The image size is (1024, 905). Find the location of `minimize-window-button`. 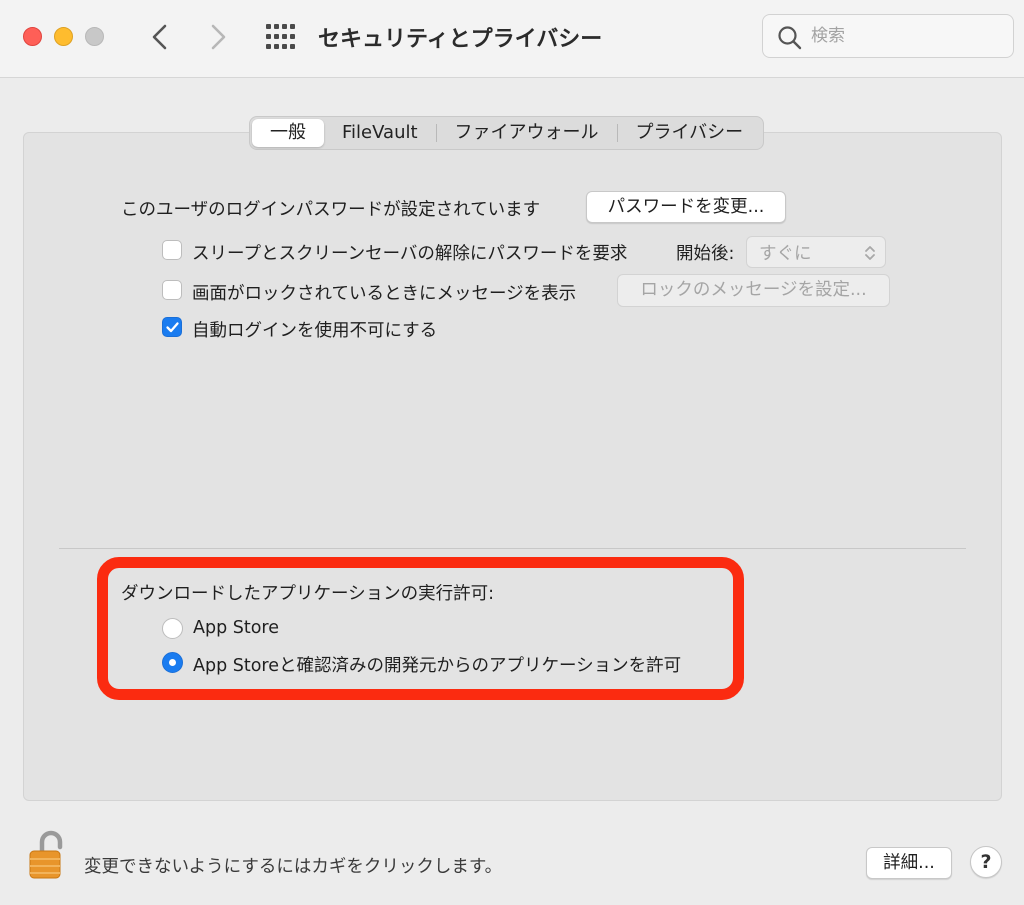

minimize-window-button is located at coordinates (63, 36).